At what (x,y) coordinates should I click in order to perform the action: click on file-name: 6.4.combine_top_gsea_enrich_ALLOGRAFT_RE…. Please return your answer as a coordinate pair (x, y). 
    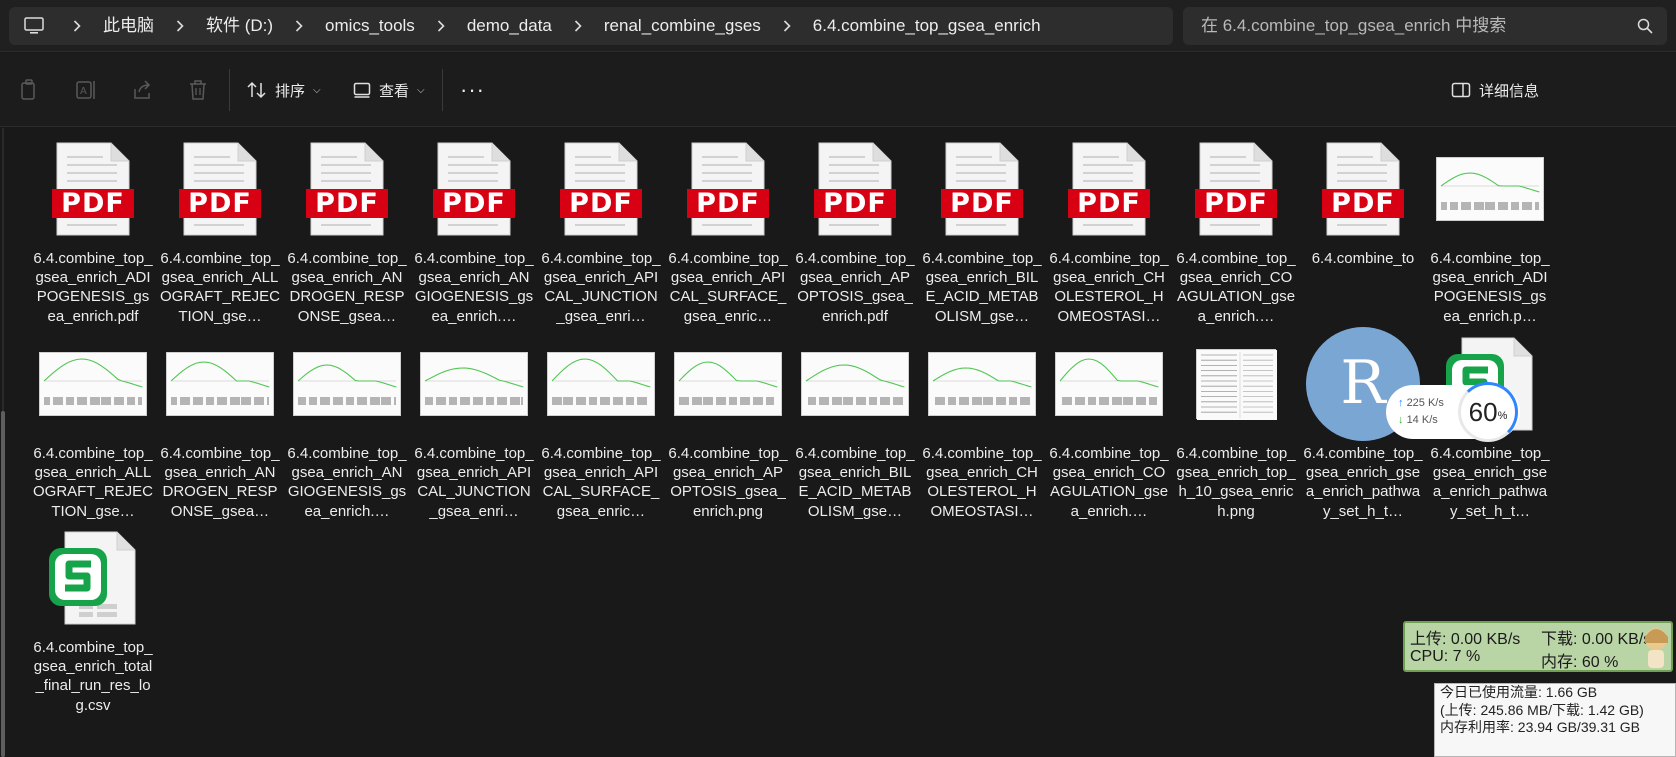
    Looking at the image, I should click on (220, 287).